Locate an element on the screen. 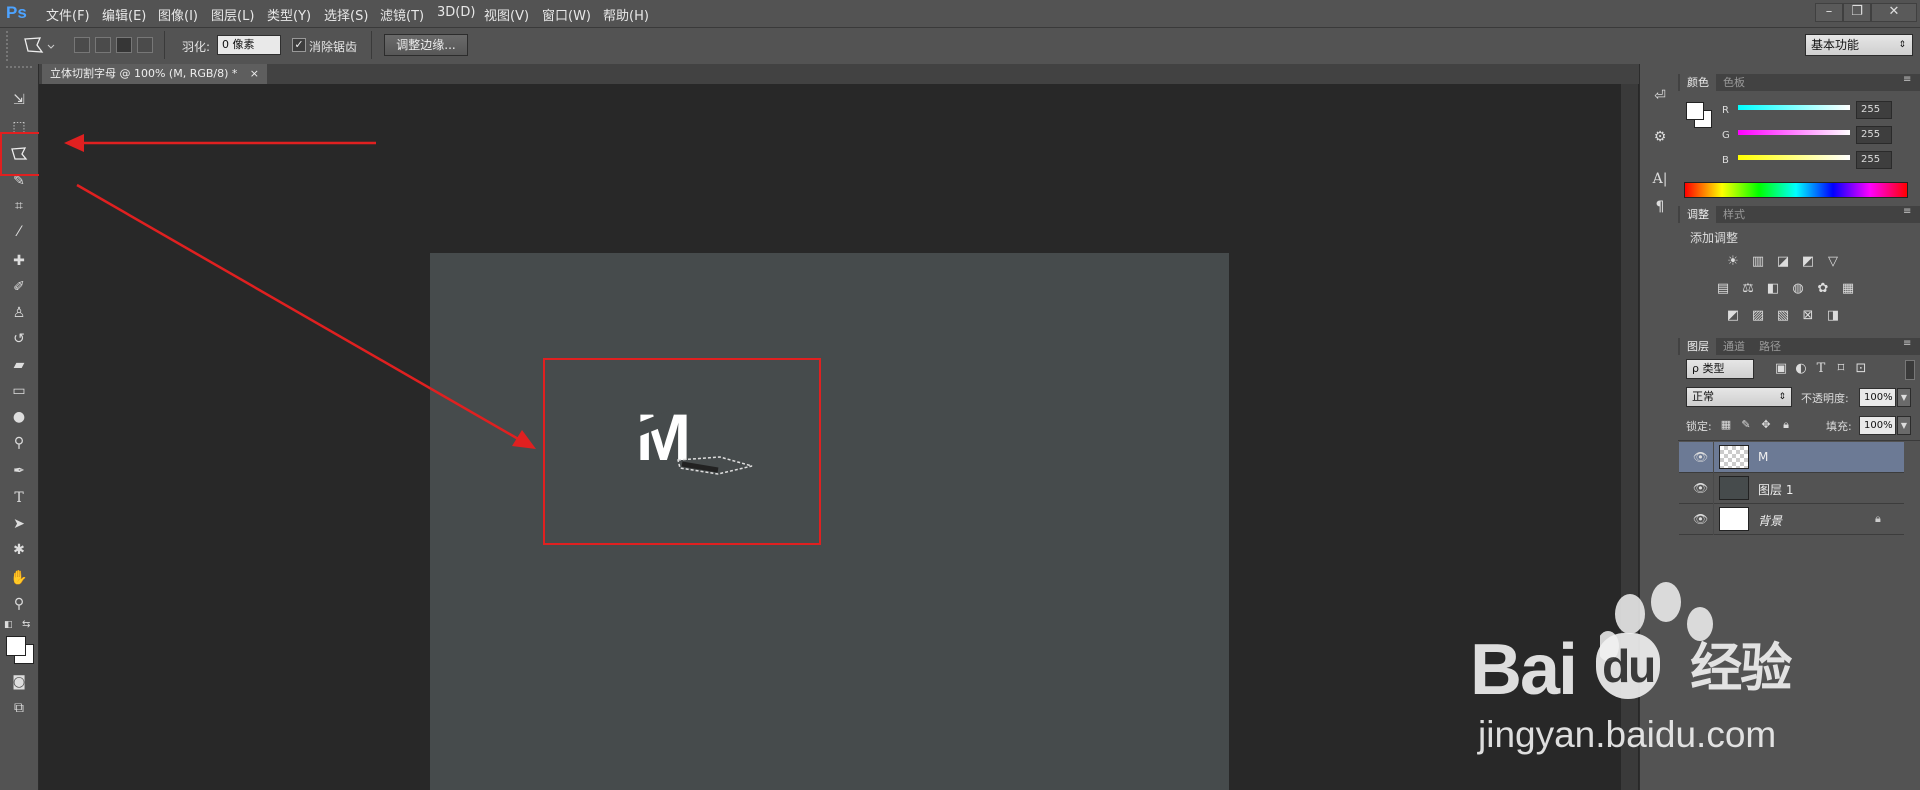  quick-mask-icon: ◙ is located at coordinates (19, 682).